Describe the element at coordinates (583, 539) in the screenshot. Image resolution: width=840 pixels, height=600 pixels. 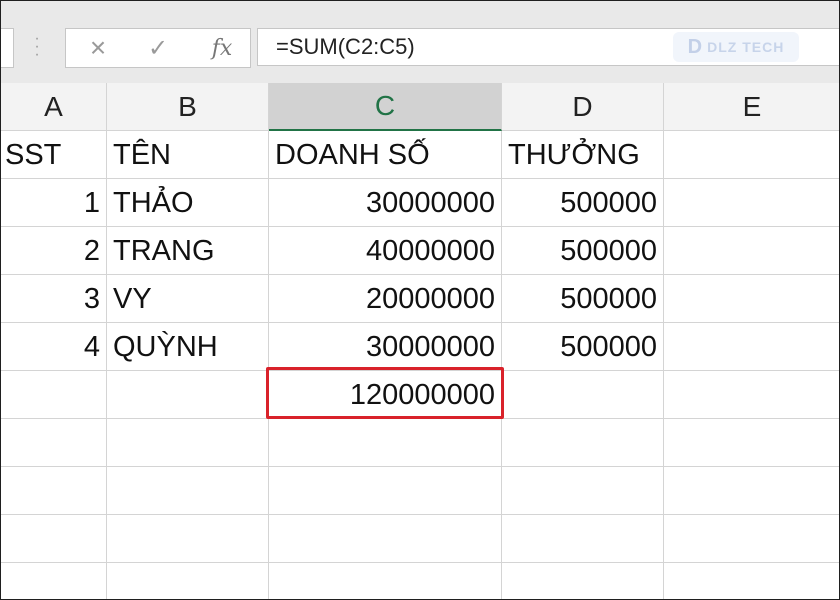
I see `cell-d9` at that location.